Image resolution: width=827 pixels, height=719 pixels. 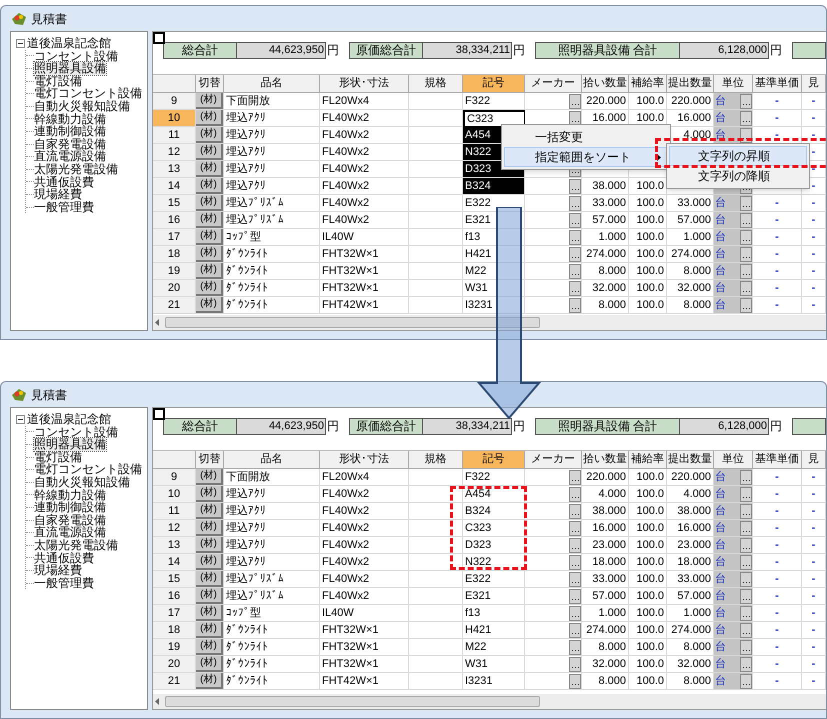 I want to click on tree-item: 共通仮設費, so click(x=64, y=558).